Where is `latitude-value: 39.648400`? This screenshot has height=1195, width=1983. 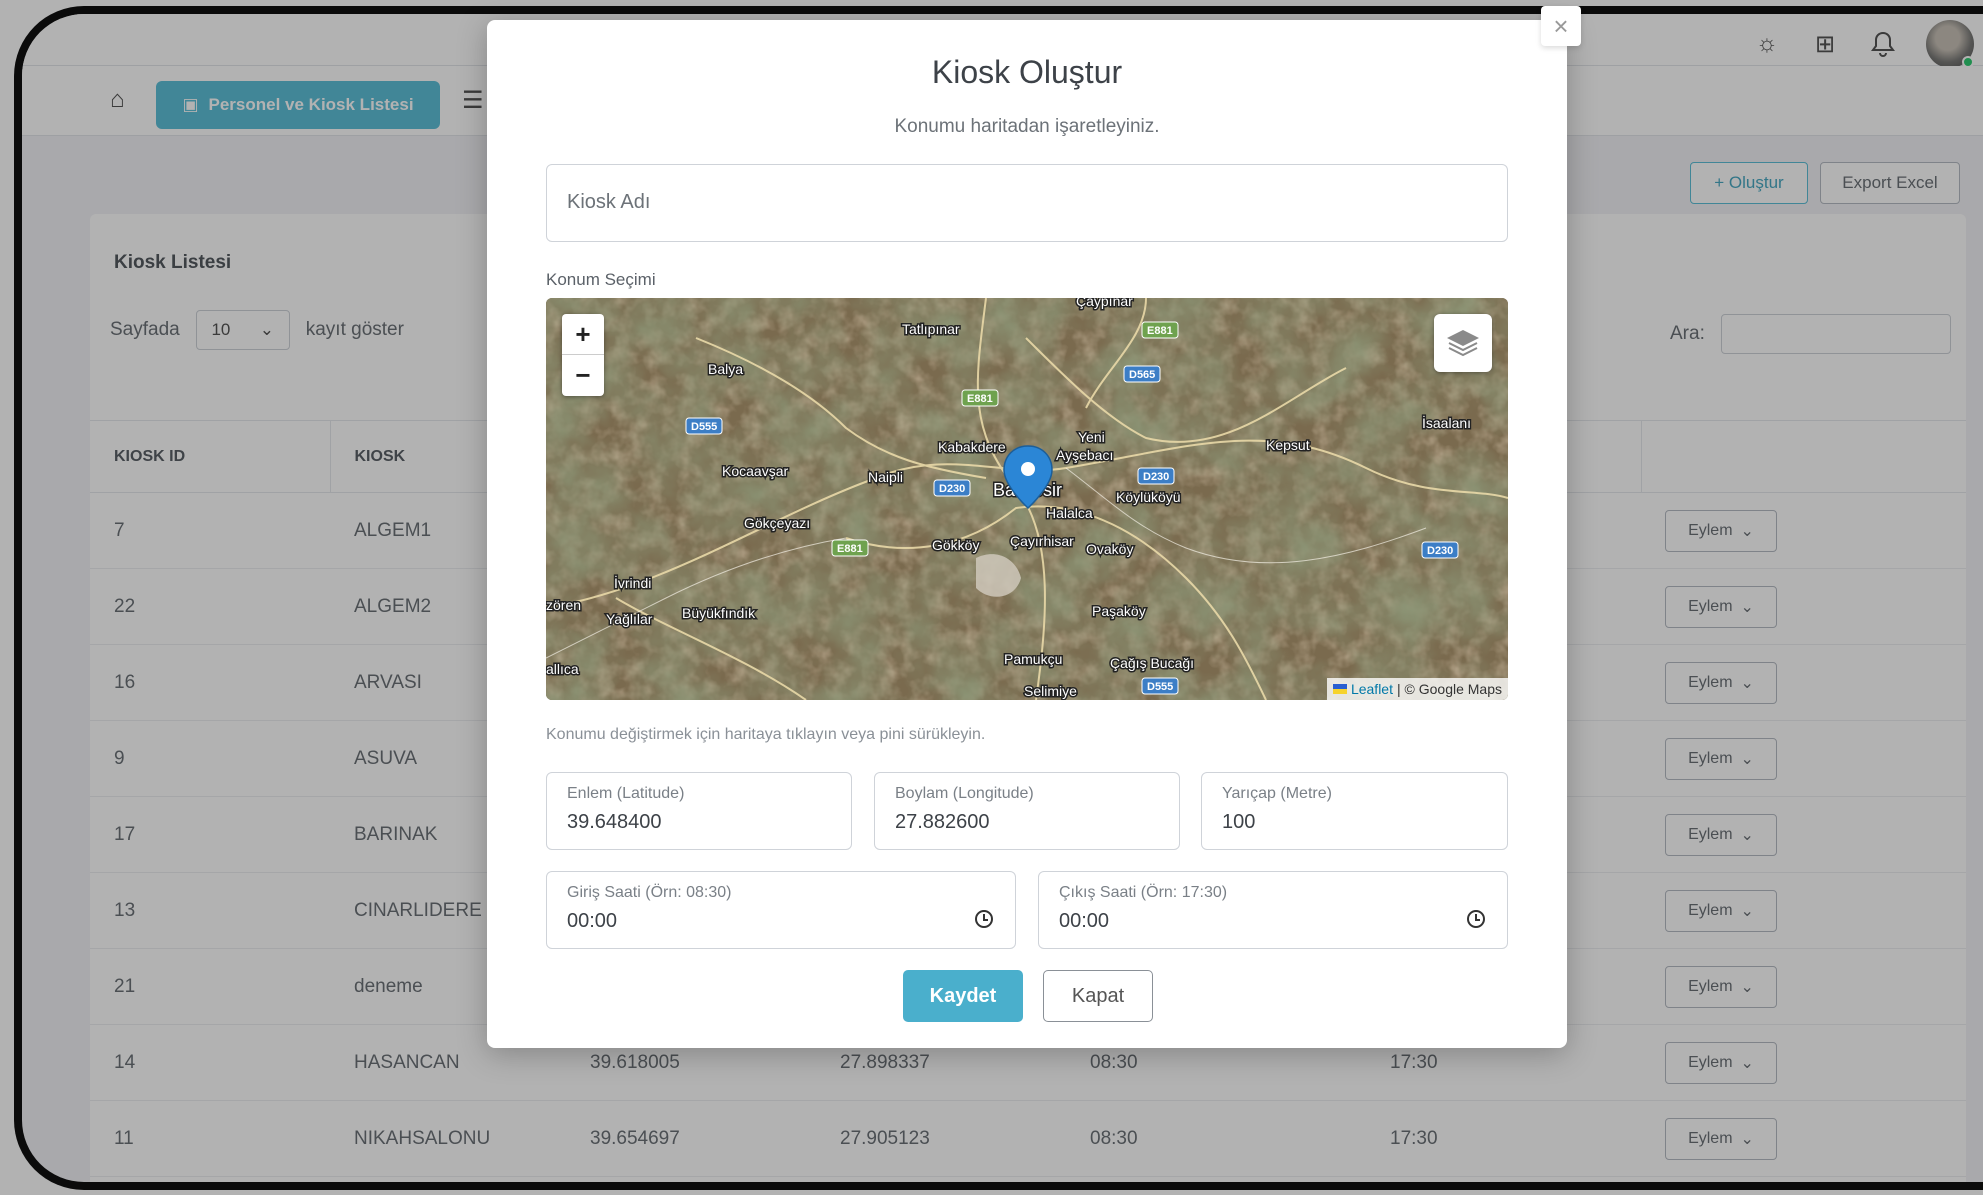
latitude-value: 39.648400 is located at coordinates (614, 822).